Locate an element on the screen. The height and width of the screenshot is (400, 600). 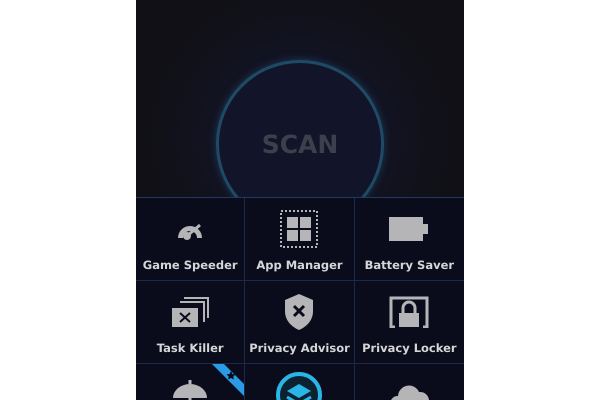
tool-tile: Privacy Advisor is located at coordinates (300, 322).